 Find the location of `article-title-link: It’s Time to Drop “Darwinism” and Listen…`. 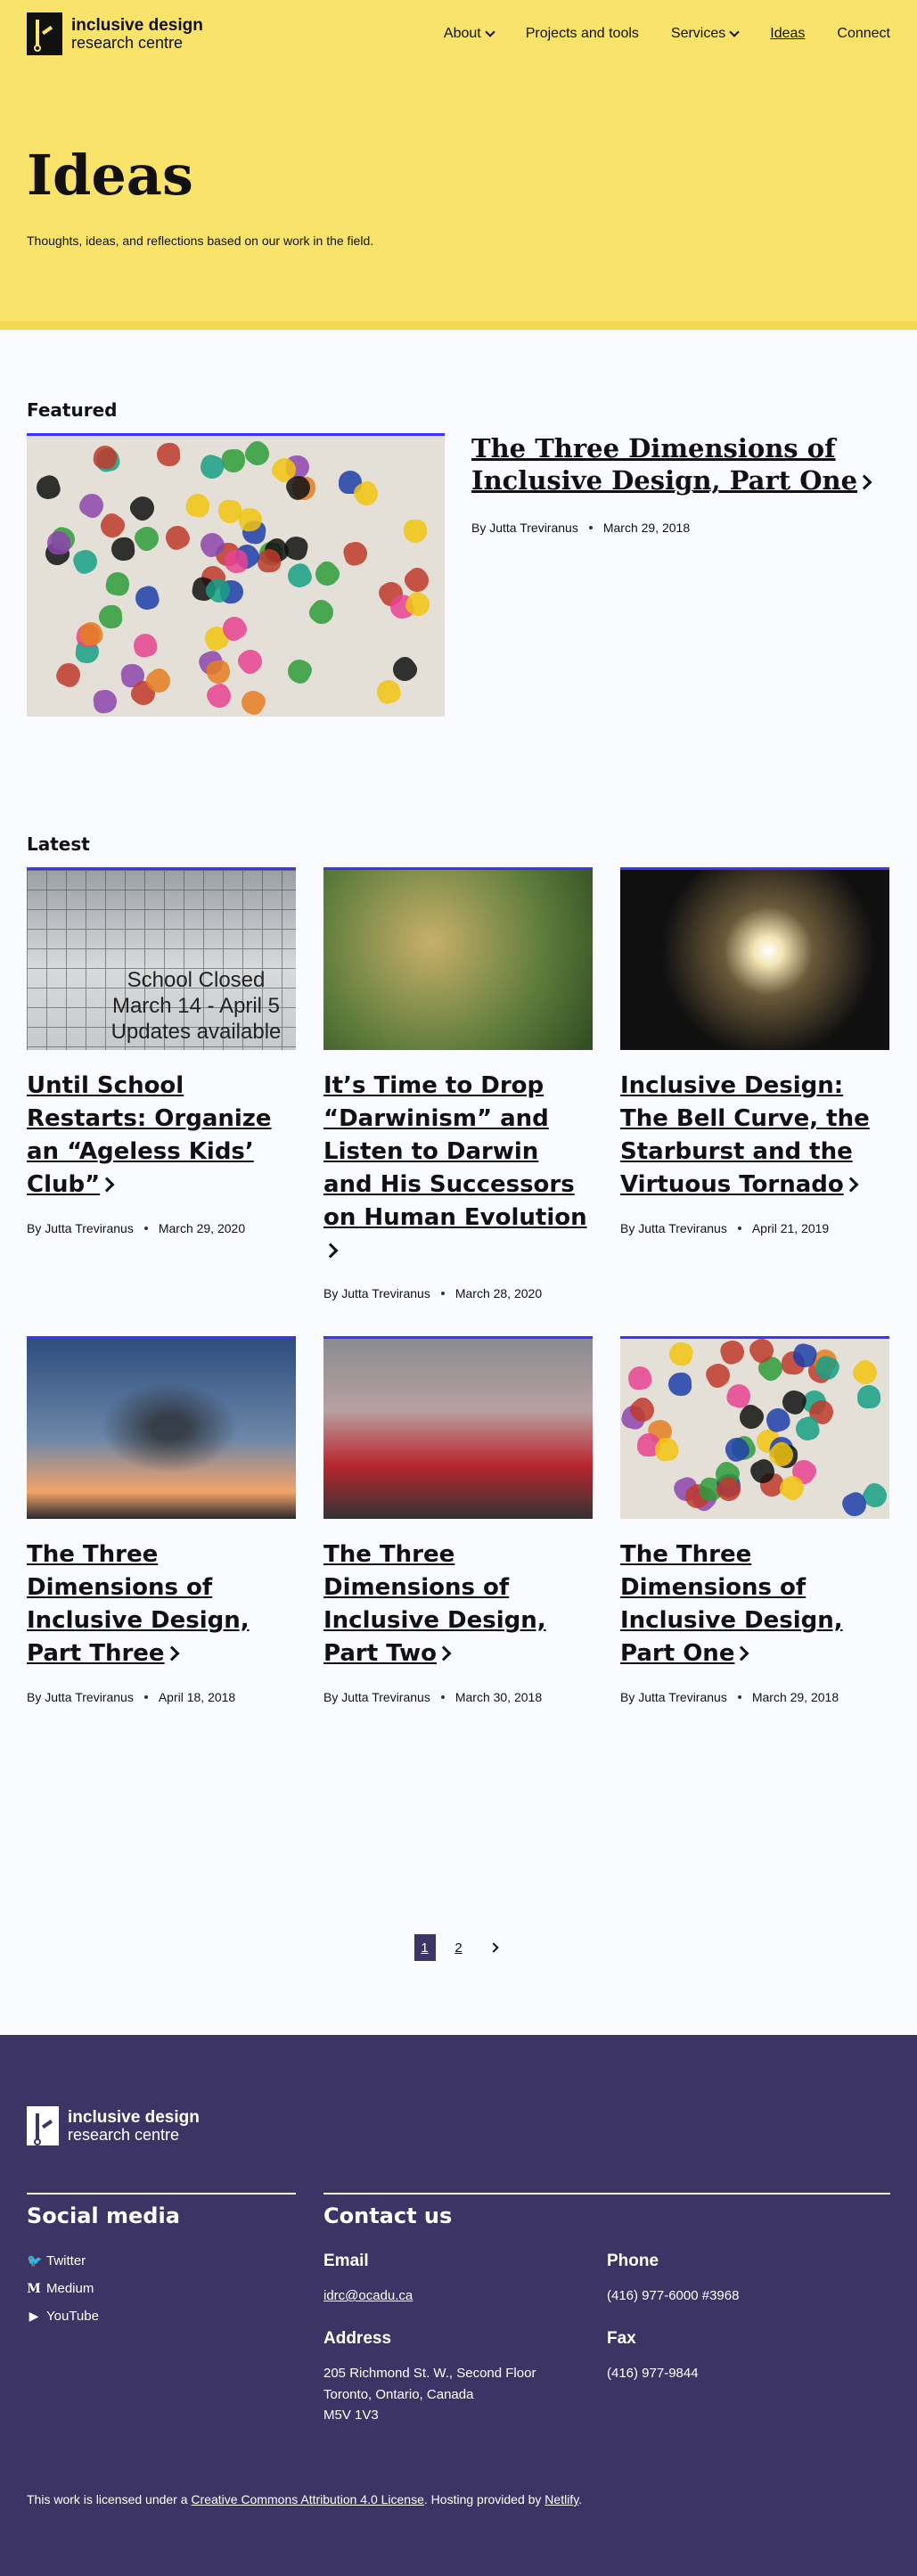

article-title-link: It’s Time to Drop “Darwinism” and Listen… is located at coordinates (458, 1168).